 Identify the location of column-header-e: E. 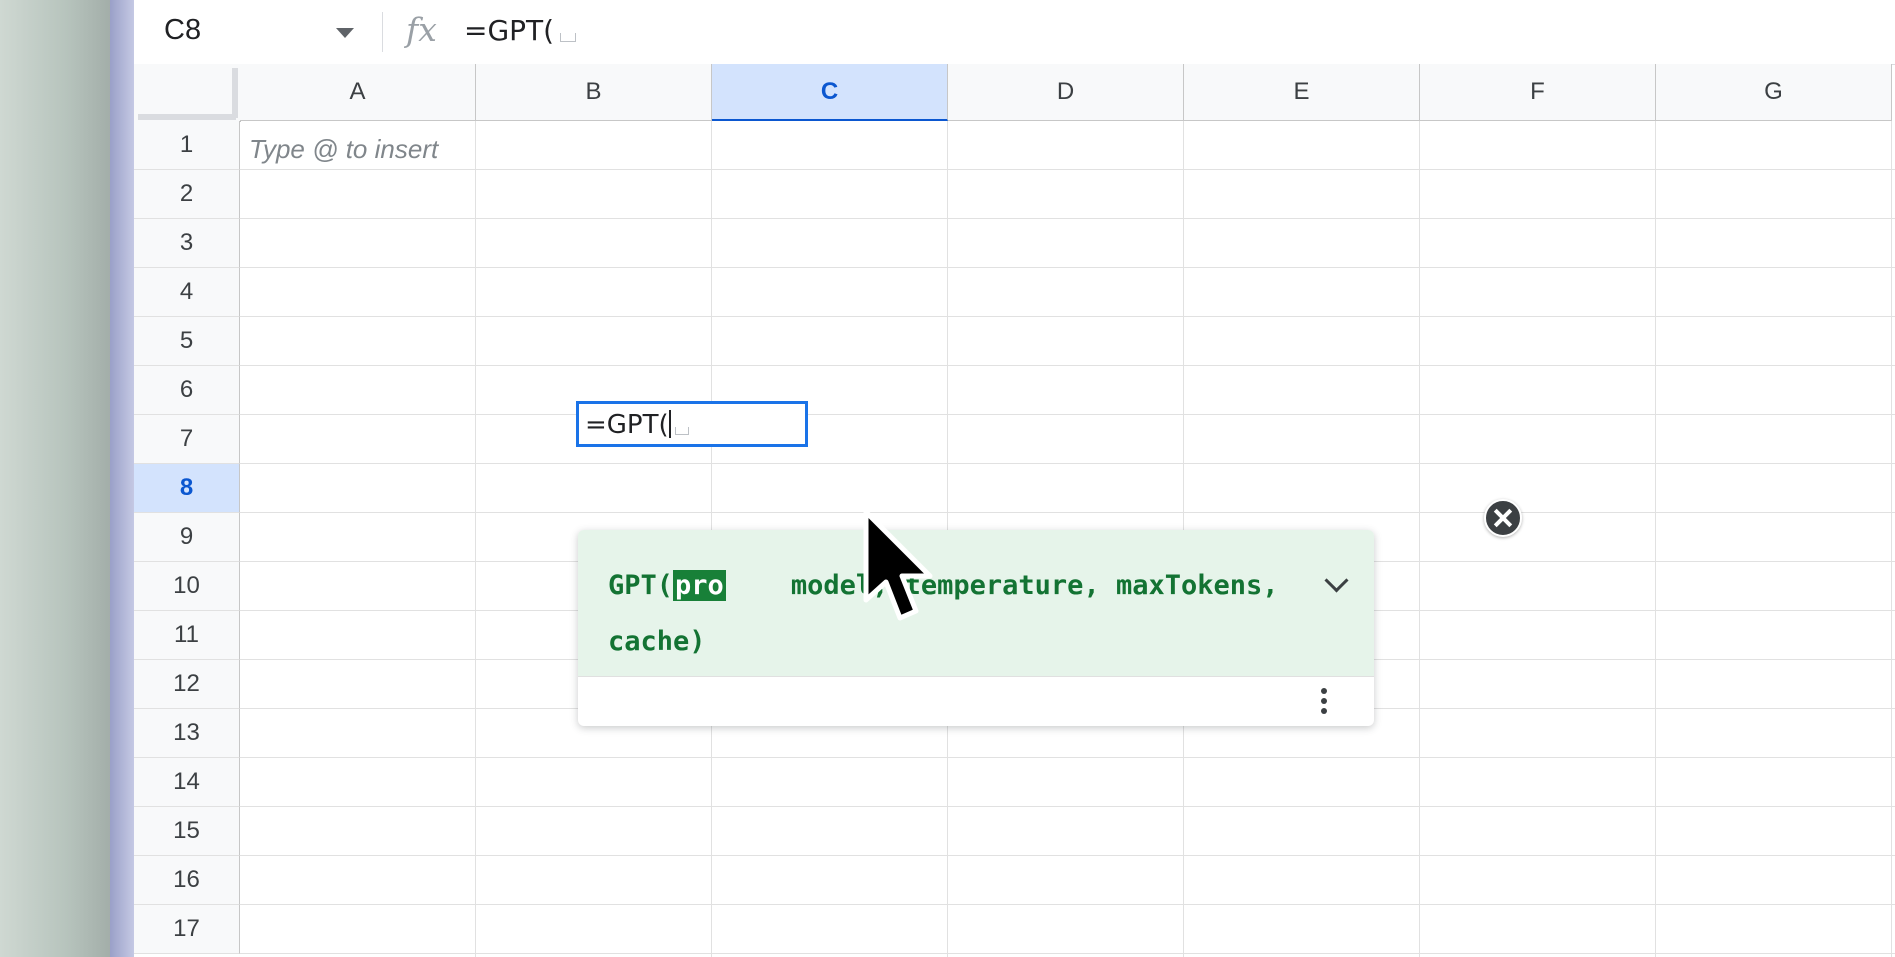
(1302, 92).